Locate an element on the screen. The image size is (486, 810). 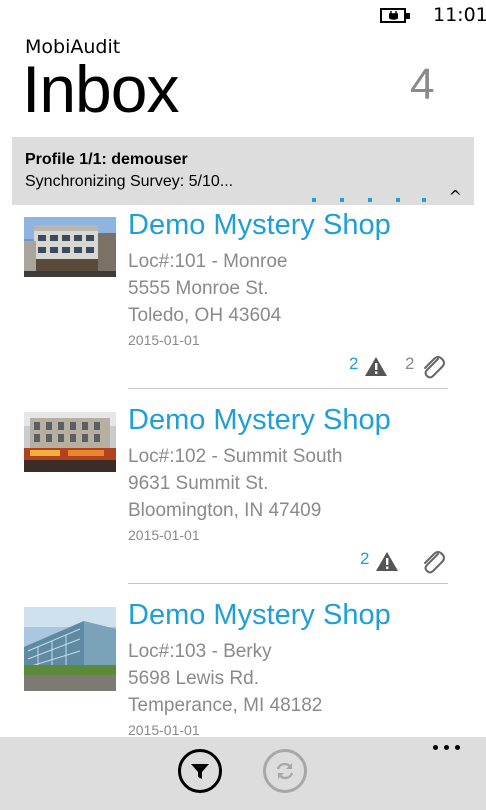
filter-icon is located at coordinates (200, 771).